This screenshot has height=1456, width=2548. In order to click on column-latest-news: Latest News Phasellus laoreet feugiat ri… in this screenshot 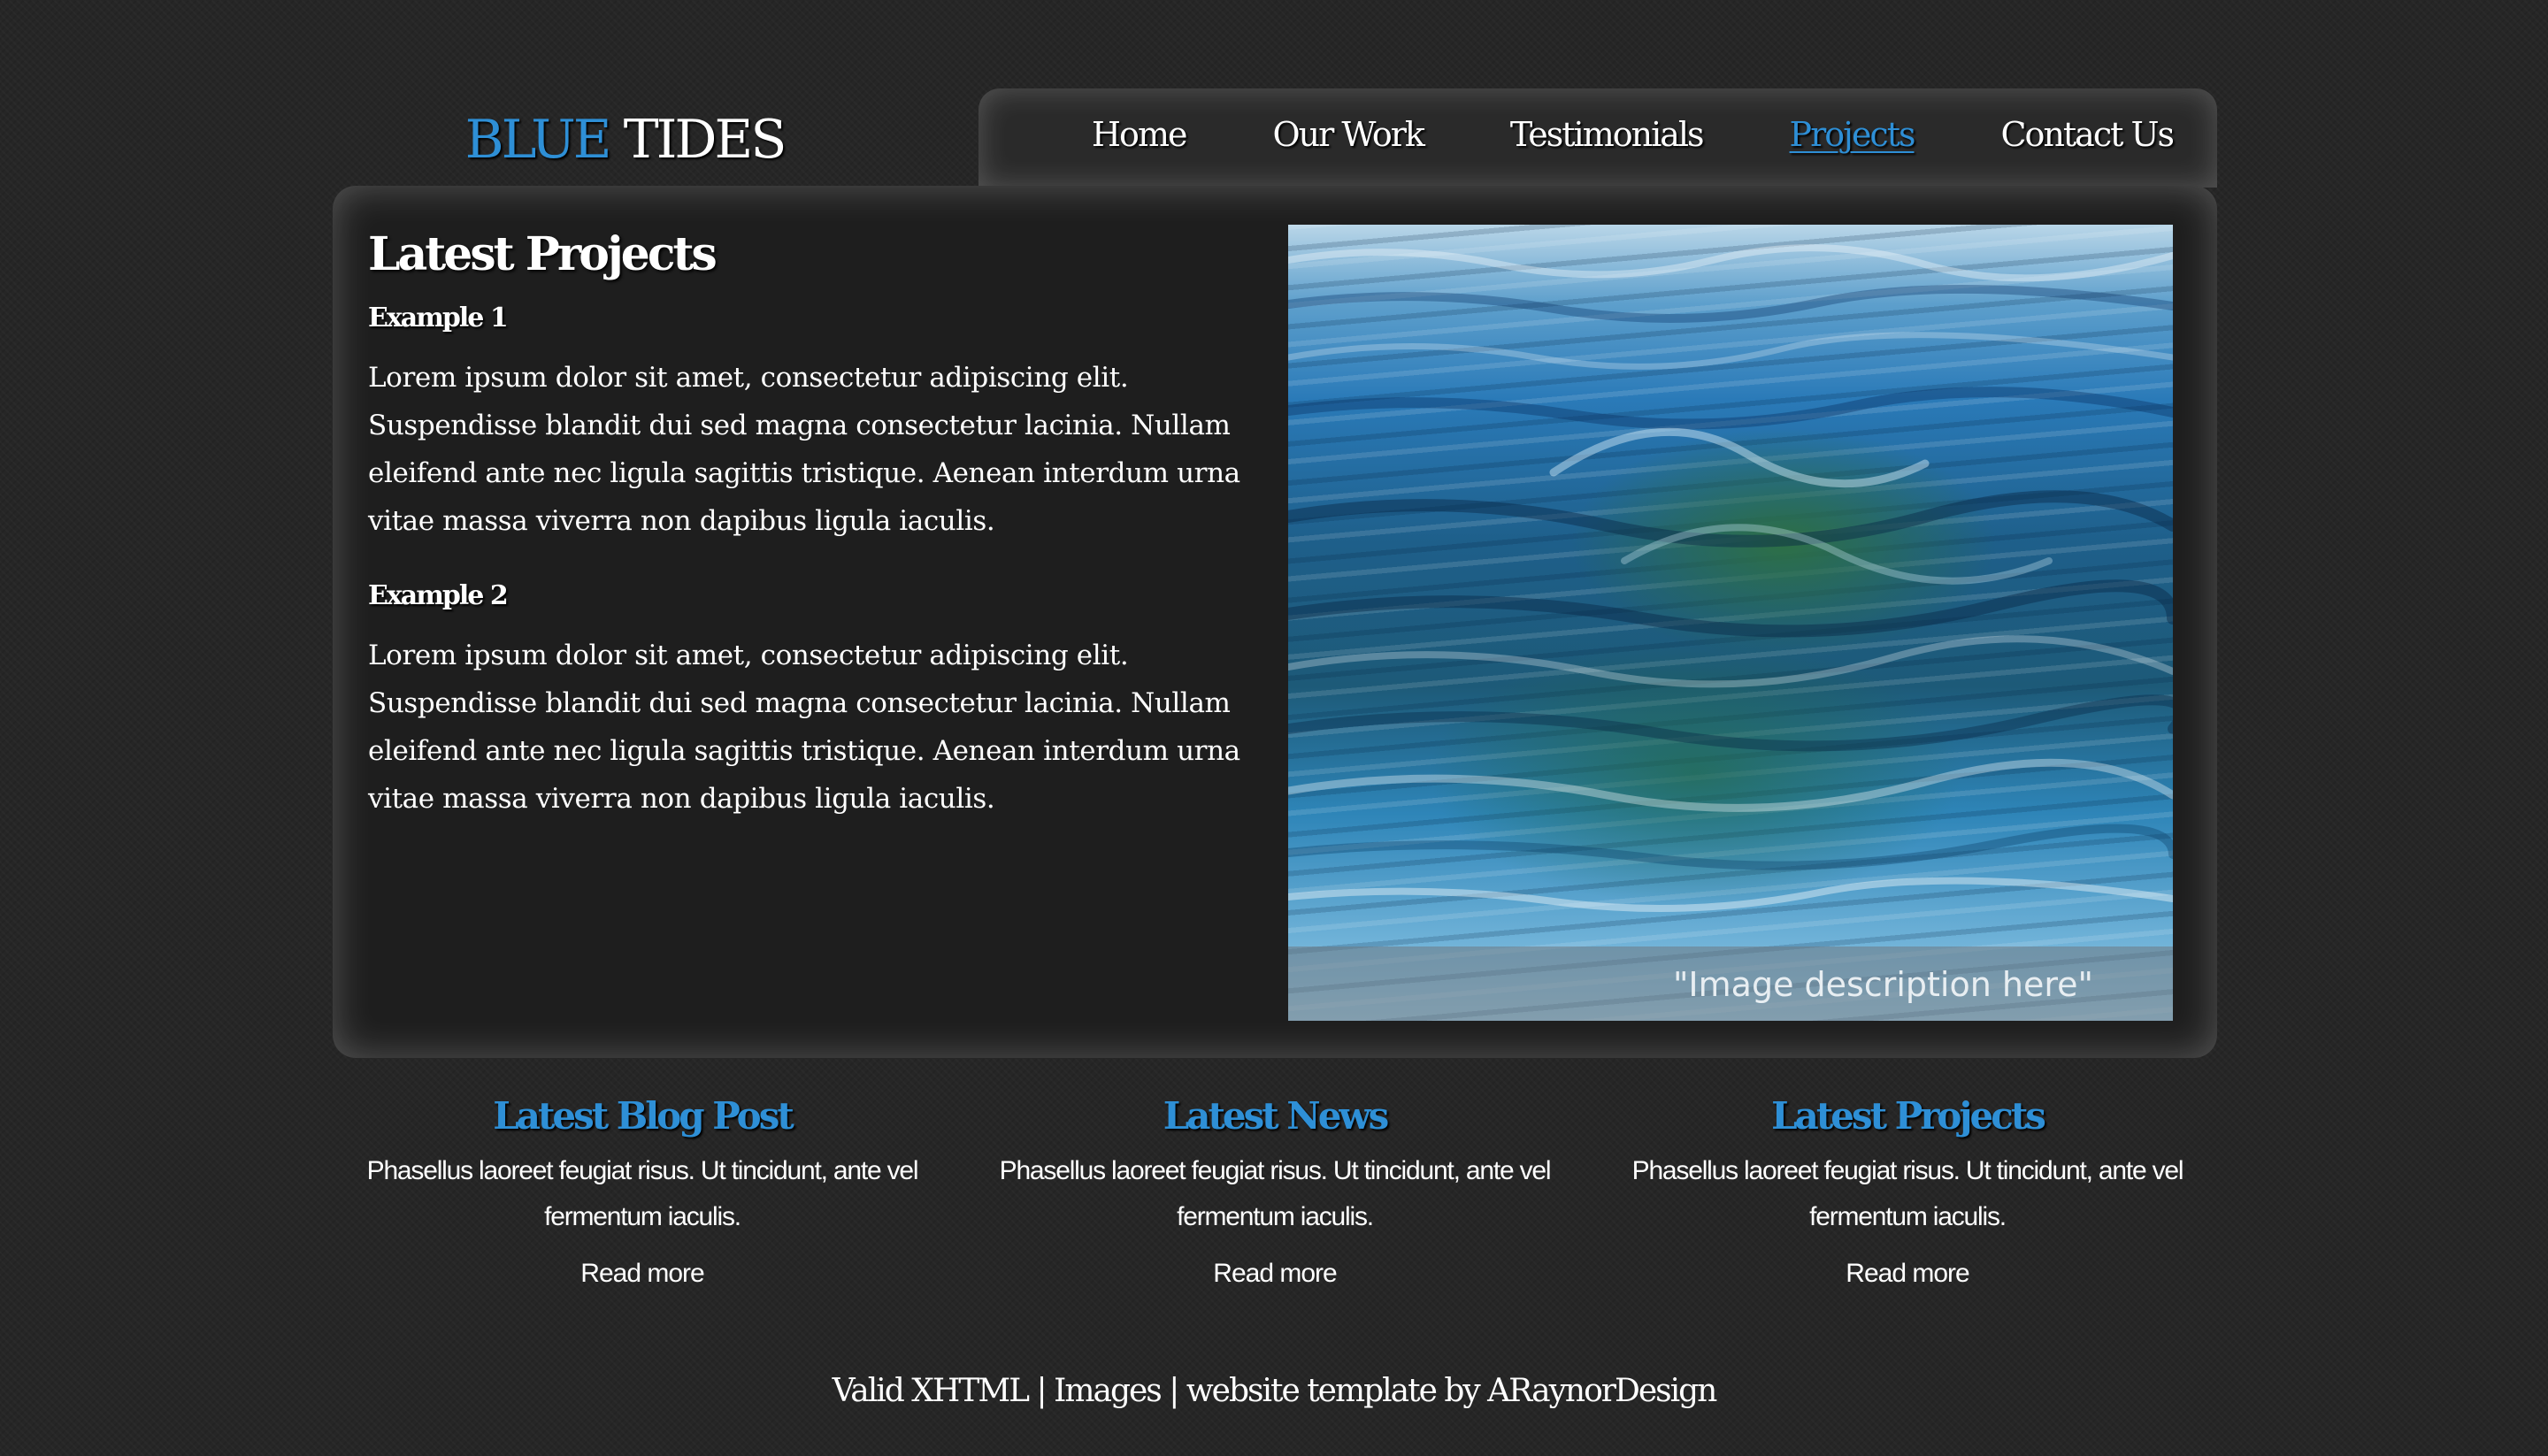, I will do `click(1275, 1189)`.